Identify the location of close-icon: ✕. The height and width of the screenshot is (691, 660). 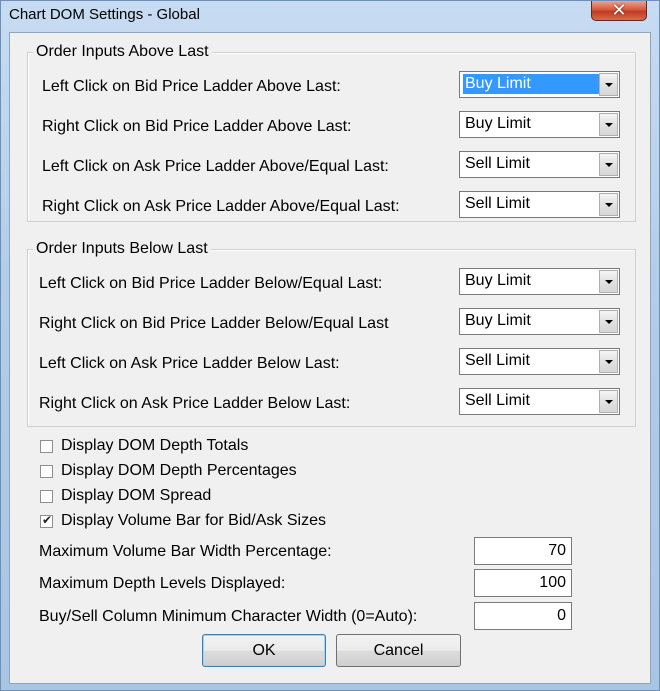
(619, 10).